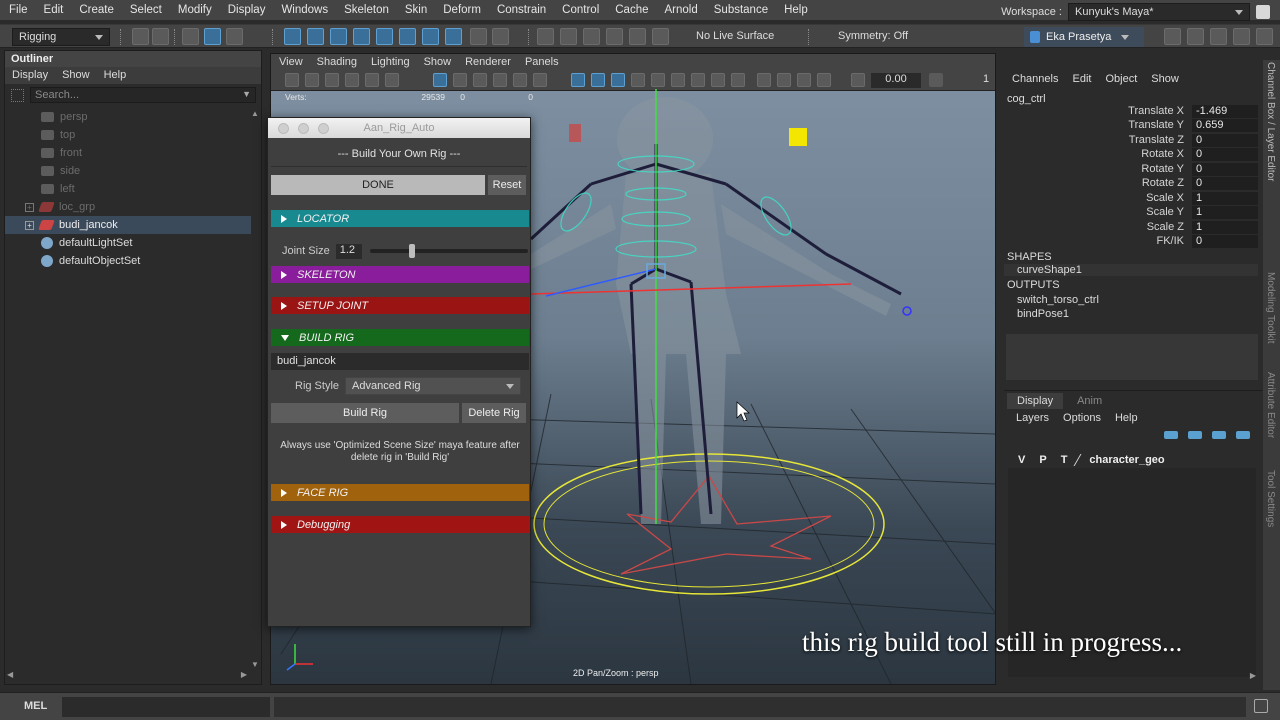 The width and height of the screenshot is (1280, 720). I want to click on locator-red, so click(575, 133).